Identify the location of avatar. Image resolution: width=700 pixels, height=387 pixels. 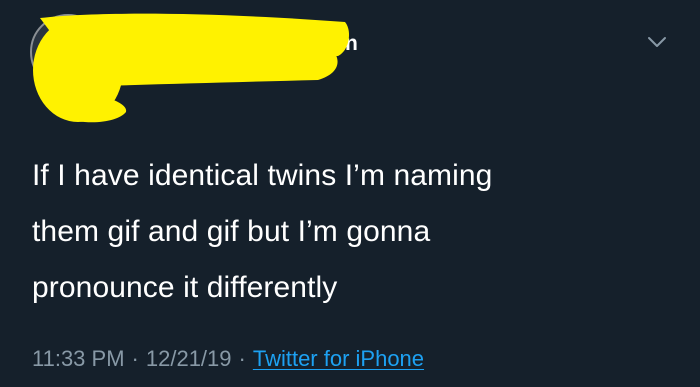
(68, 52).